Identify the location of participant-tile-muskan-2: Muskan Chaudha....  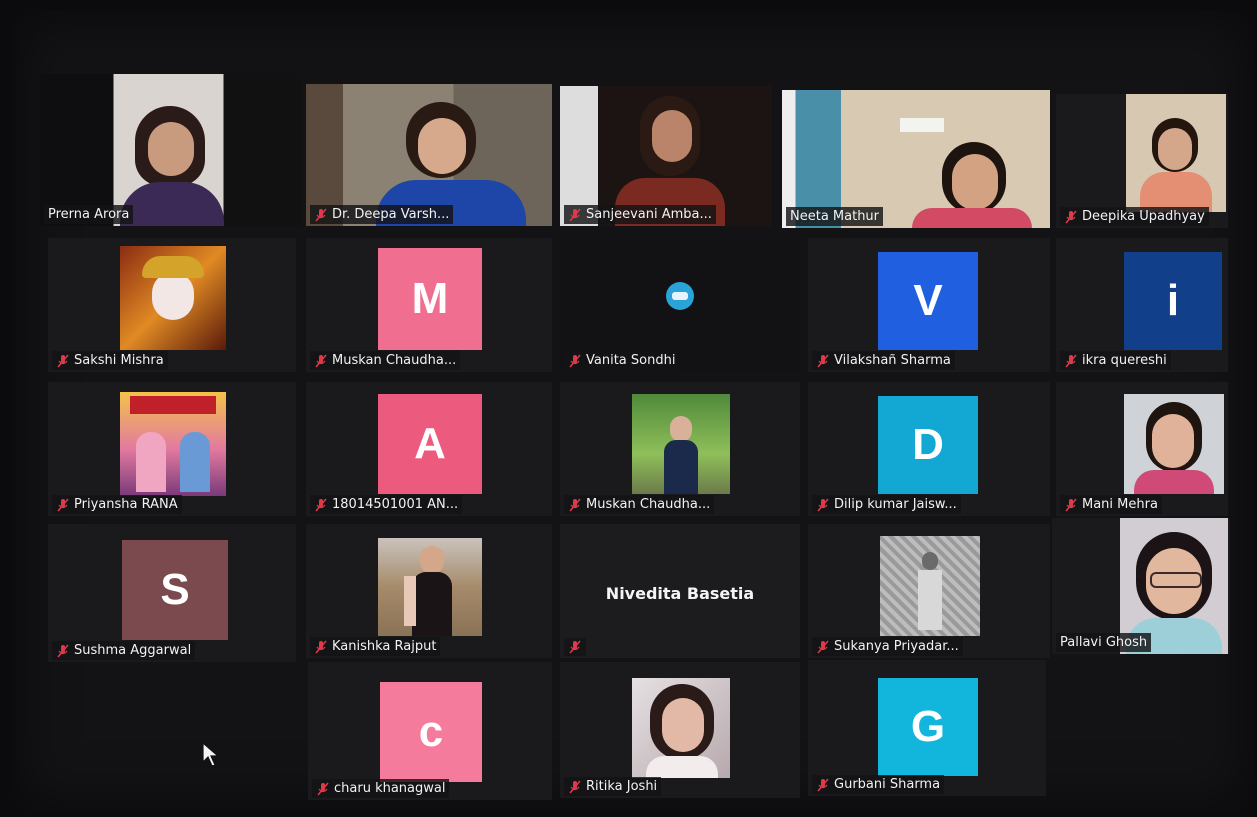
(680, 449).